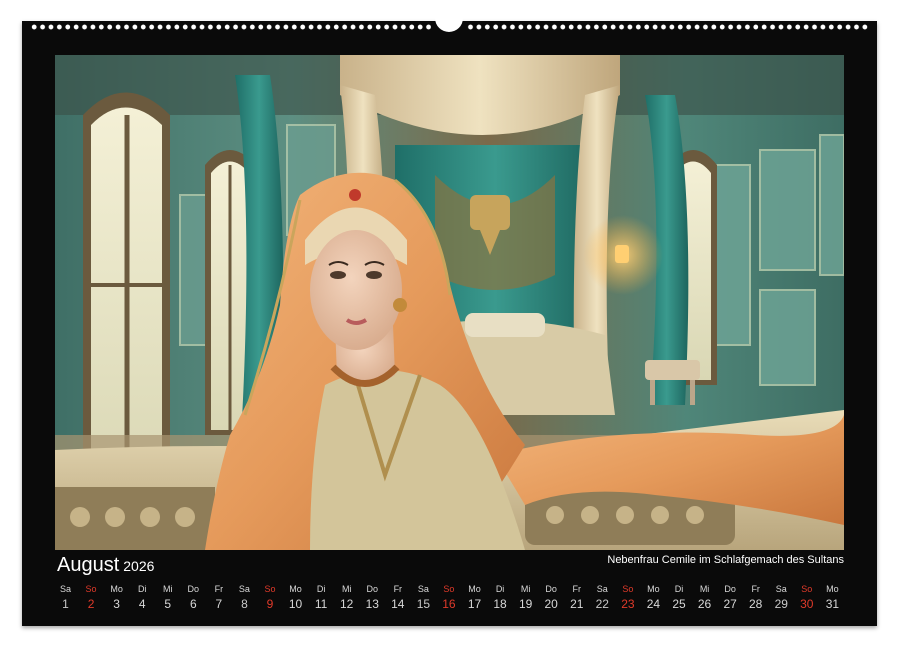 This screenshot has height=648, width=899. I want to click on day-cell: Sa 15, so click(423, 599).